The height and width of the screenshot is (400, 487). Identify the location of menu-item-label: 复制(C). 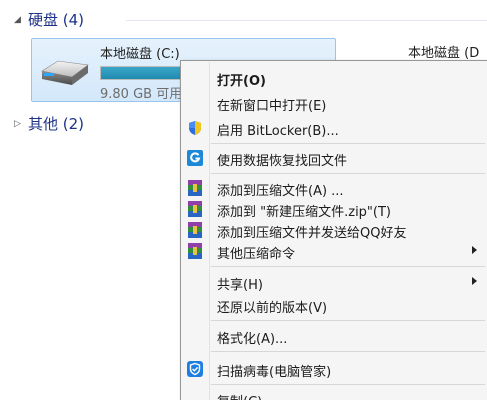
(239, 395).